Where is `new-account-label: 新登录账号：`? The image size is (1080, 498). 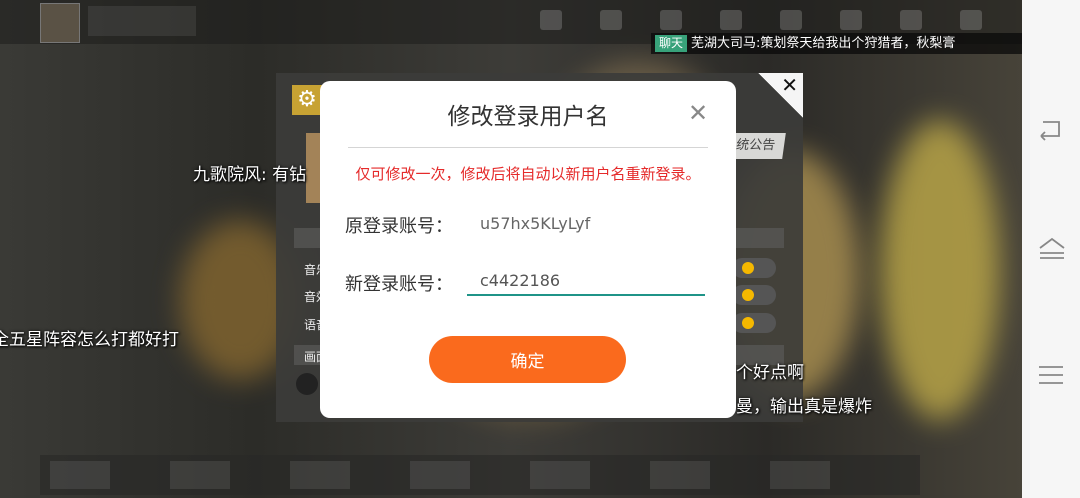 new-account-label: 新登录账号： is located at coordinates (399, 284).